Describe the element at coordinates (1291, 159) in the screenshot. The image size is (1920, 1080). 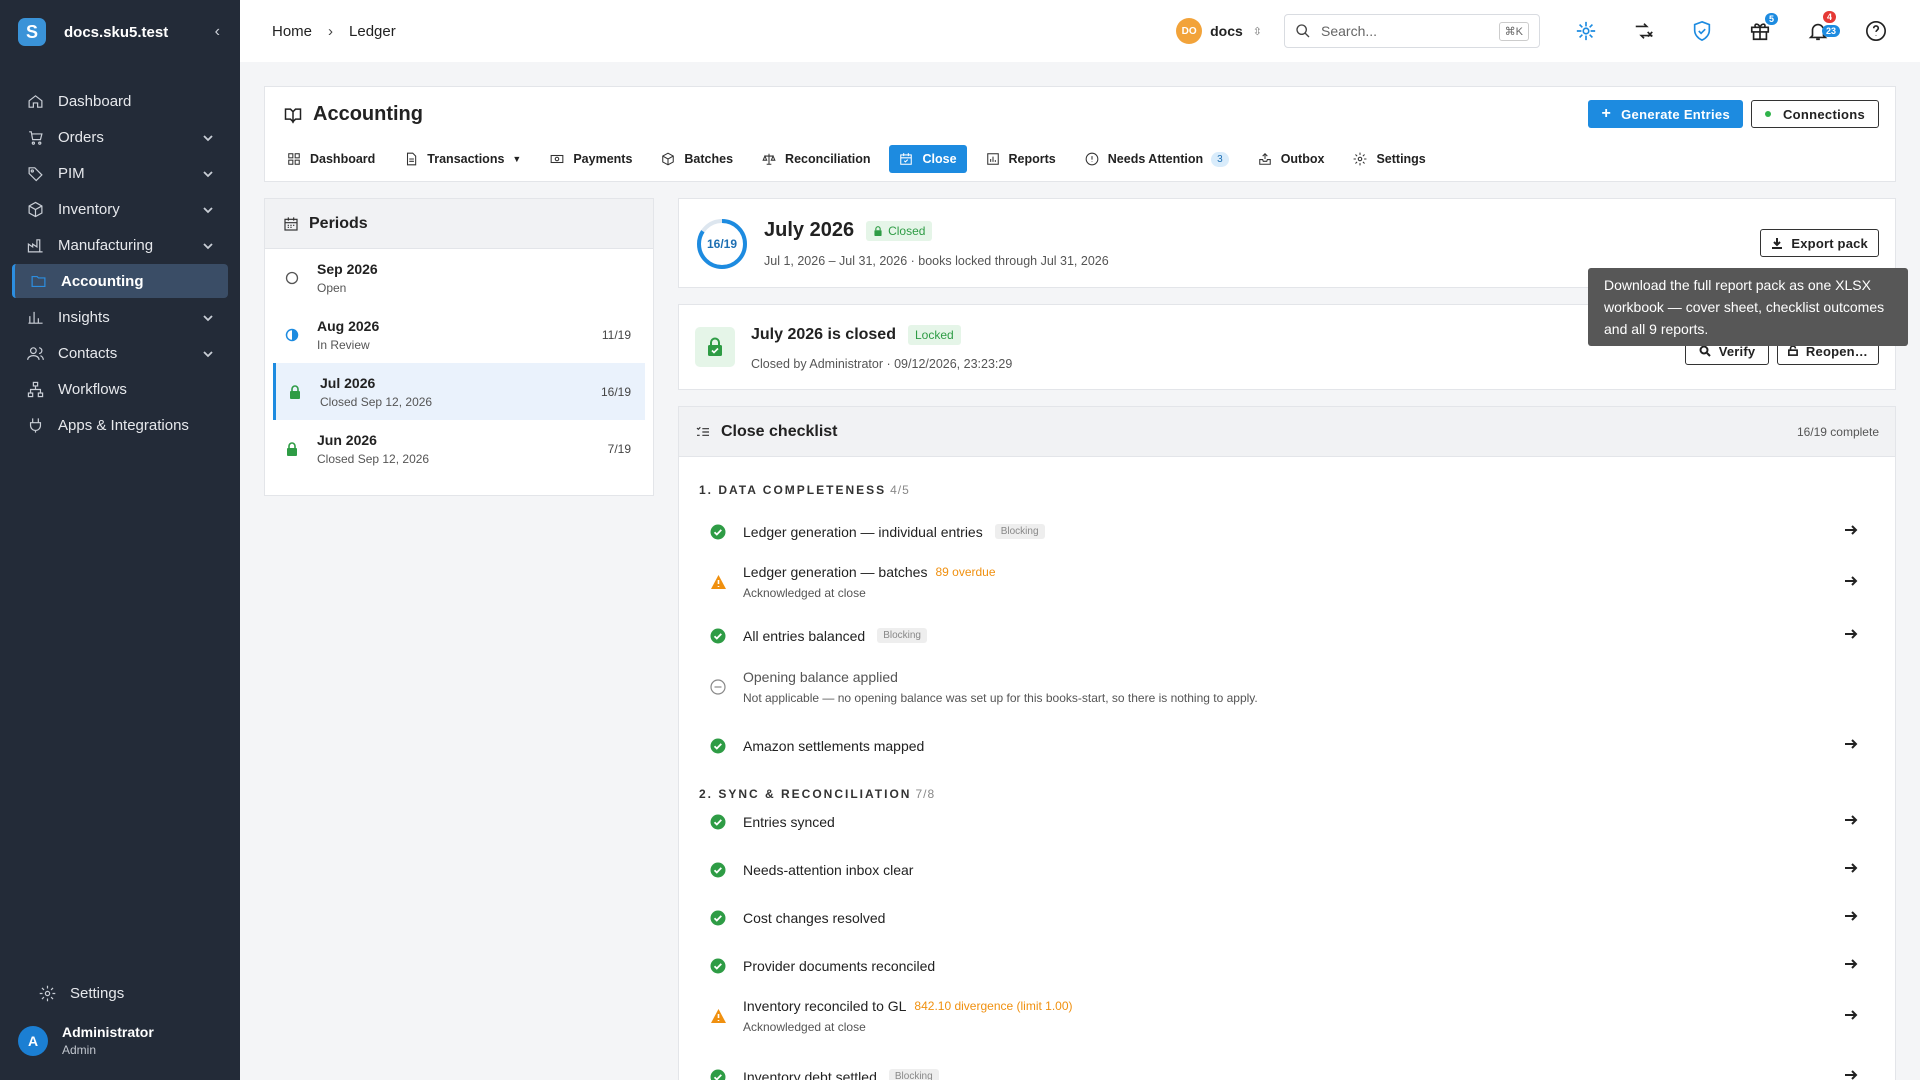
I see `tab-outbox: Outbox` at that location.